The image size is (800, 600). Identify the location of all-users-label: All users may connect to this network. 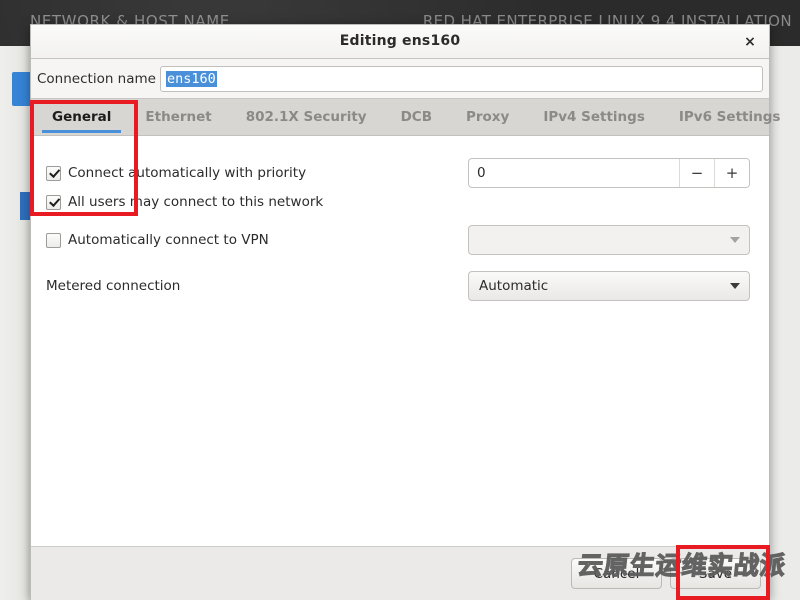
(196, 202).